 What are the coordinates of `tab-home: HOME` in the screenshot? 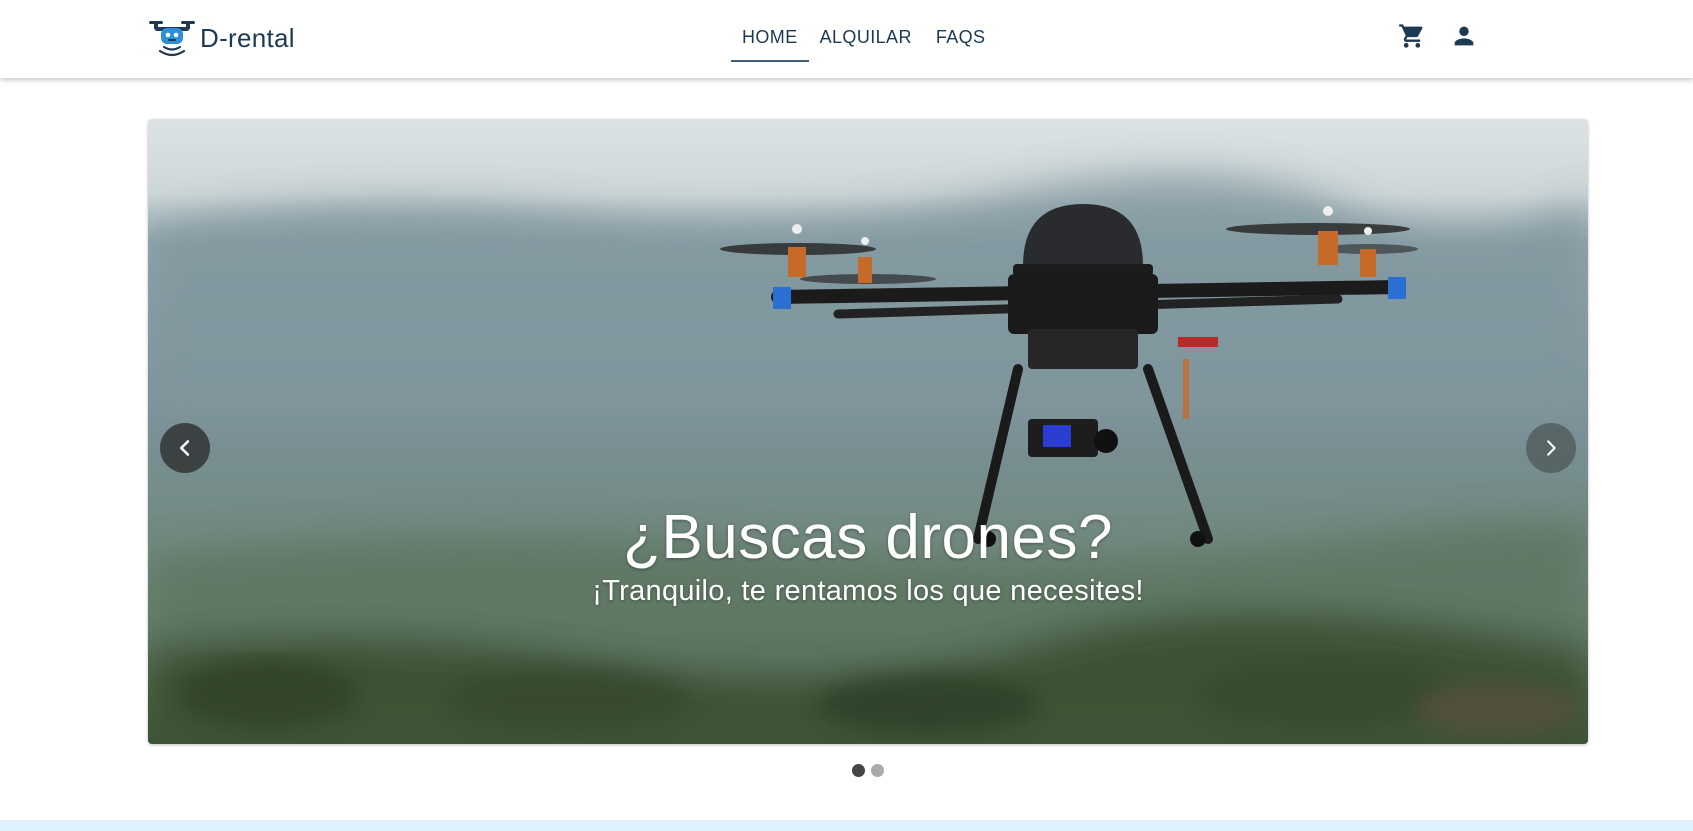 It's located at (770, 42).